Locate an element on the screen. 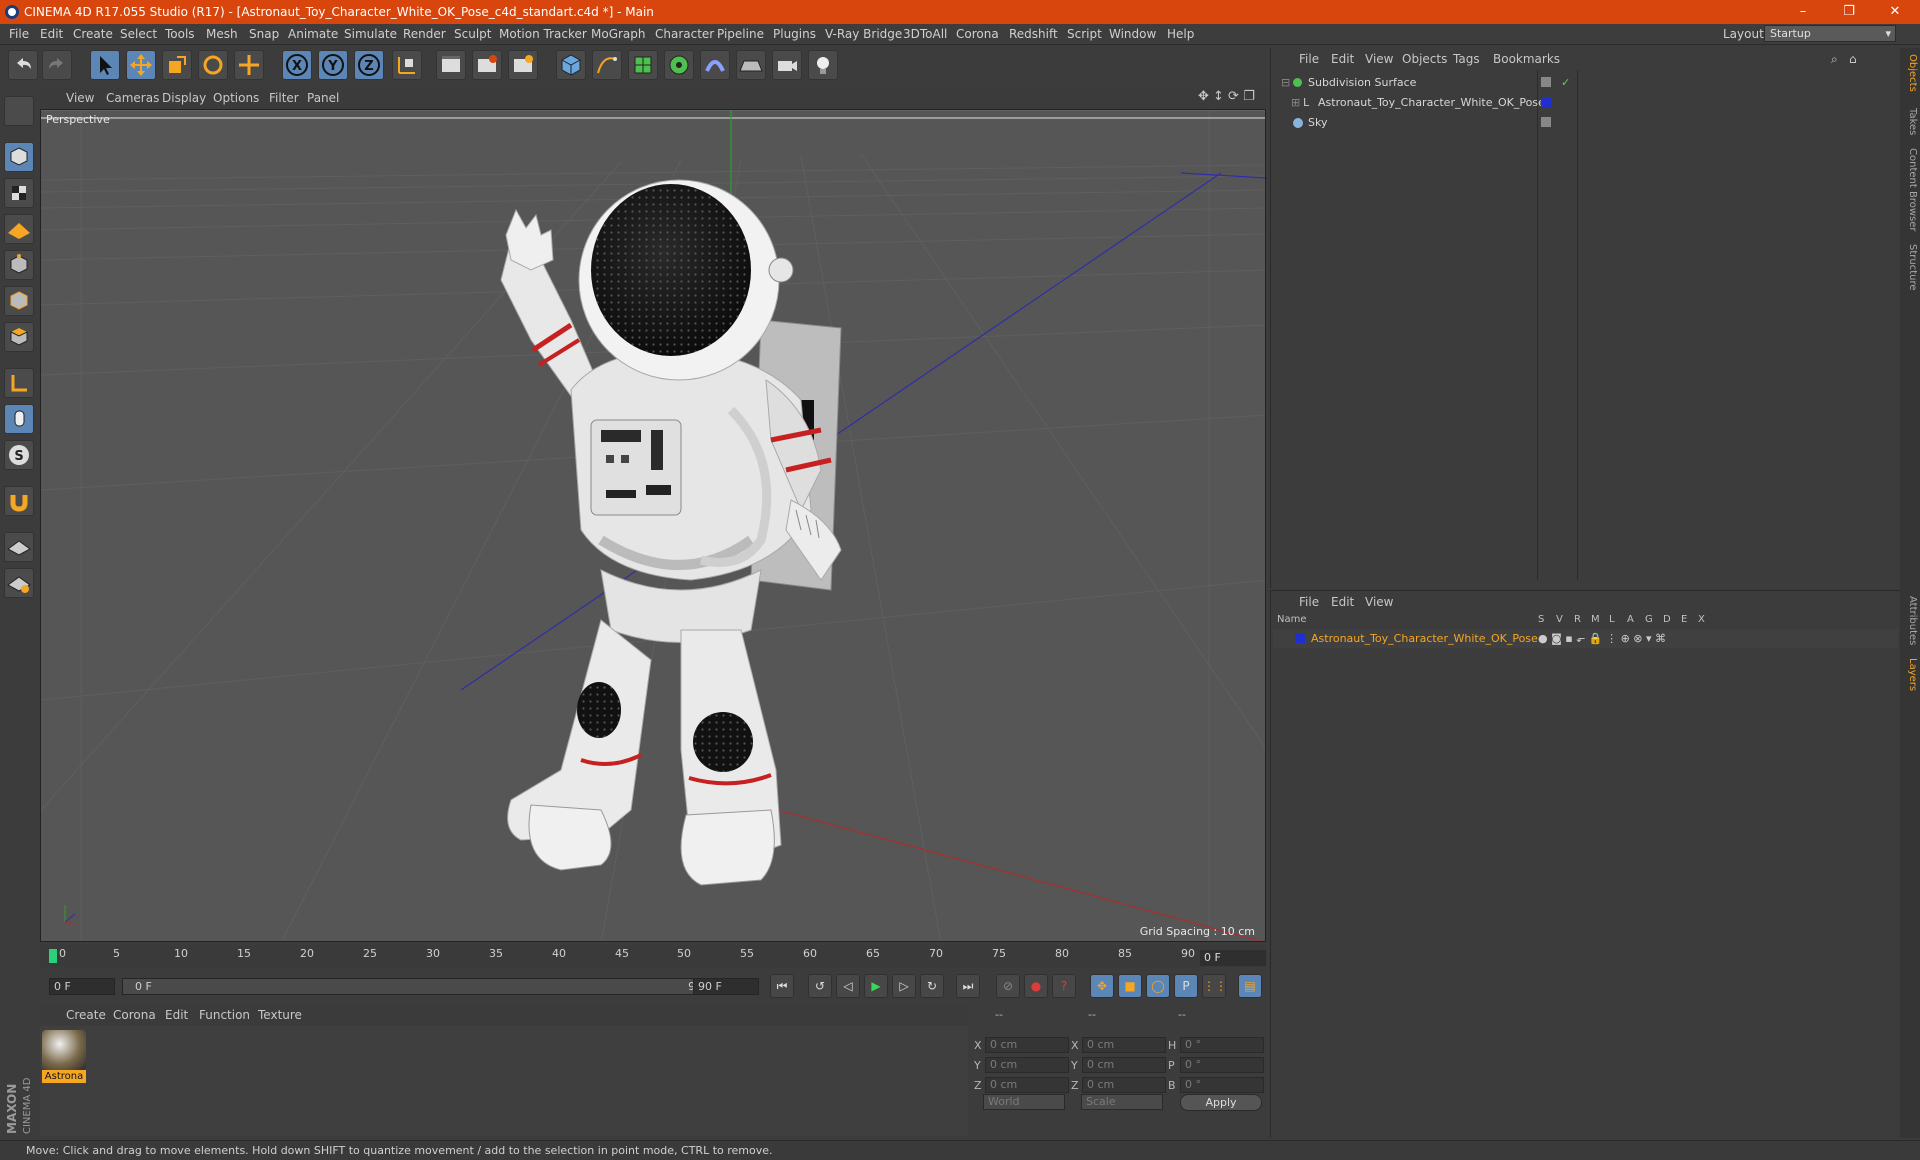 This screenshot has height=1160, width=1920. menu-vray-bridge: V-Ray Bridge is located at coordinates (863, 34).